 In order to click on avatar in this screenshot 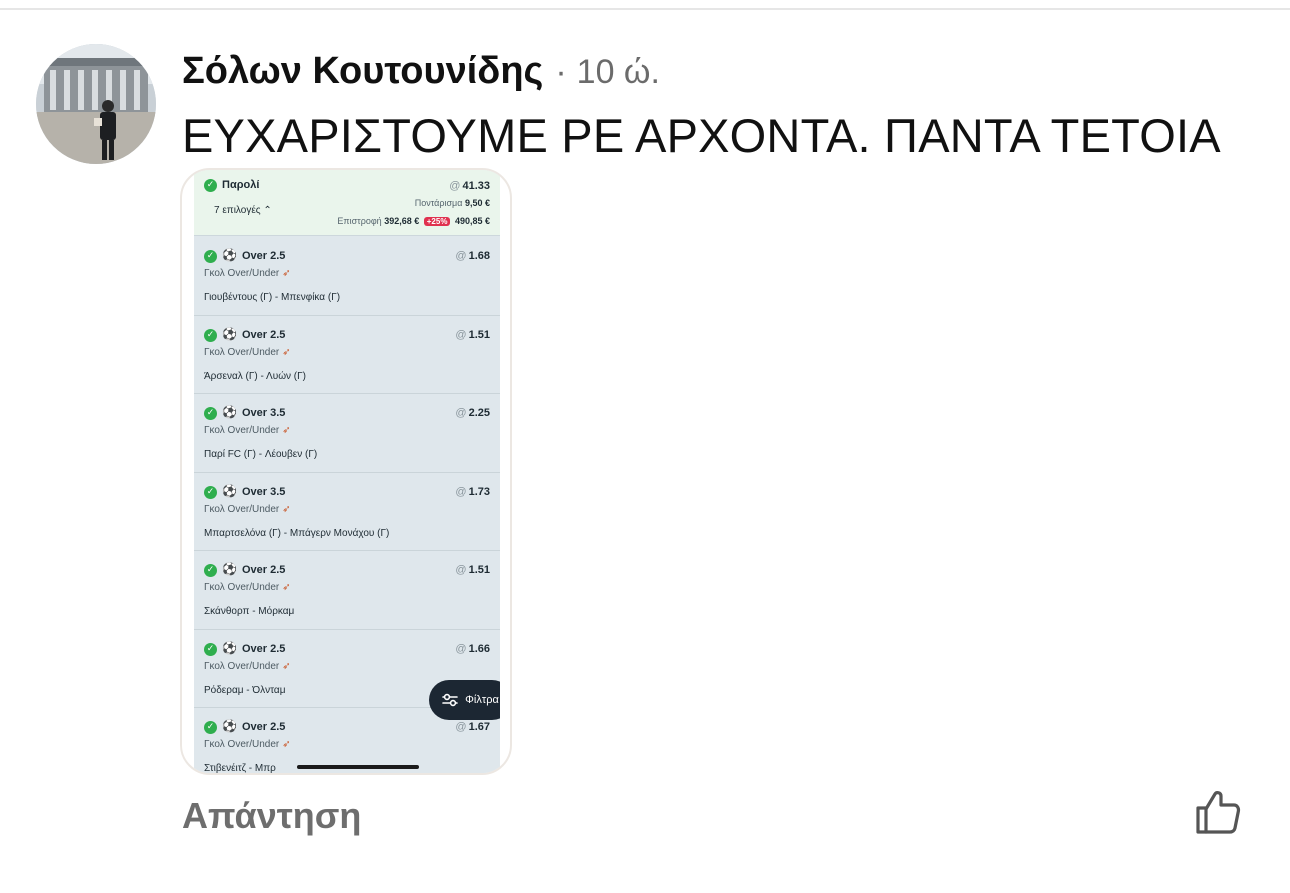, I will do `click(96, 104)`.